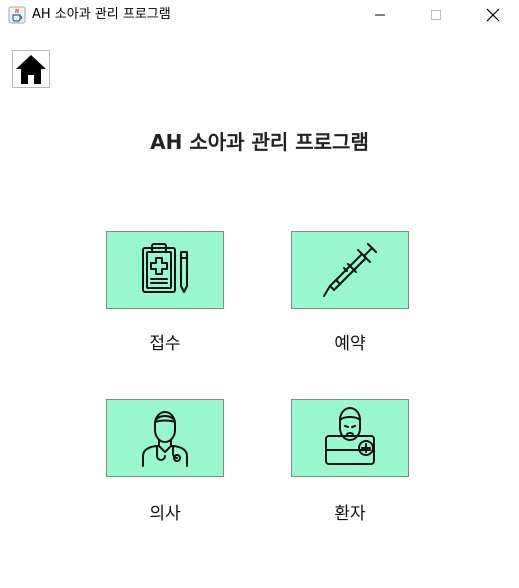 The height and width of the screenshot is (588, 519). I want to click on reservation-label: 예약, so click(350, 344).